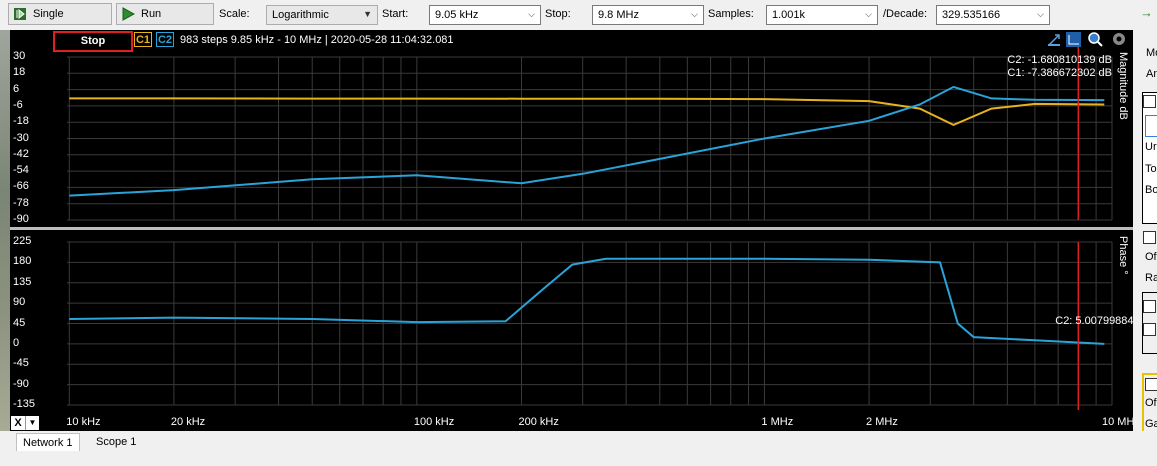 The image size is (1157, 466). I want to click on phase-axis-title: Phase °, so click(1123, 255).